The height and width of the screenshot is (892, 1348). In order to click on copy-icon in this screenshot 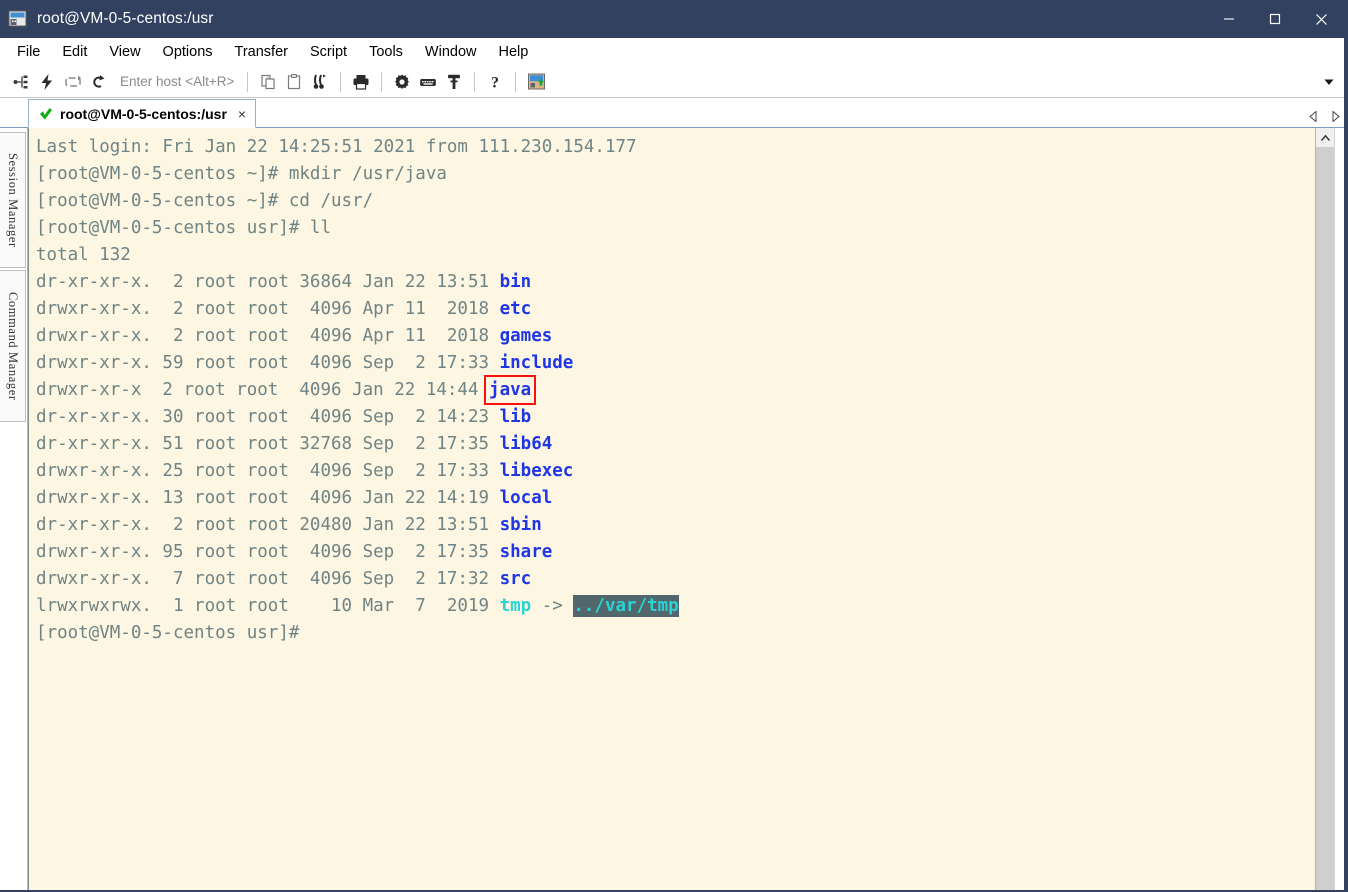, I will do `click(268, 82)`.